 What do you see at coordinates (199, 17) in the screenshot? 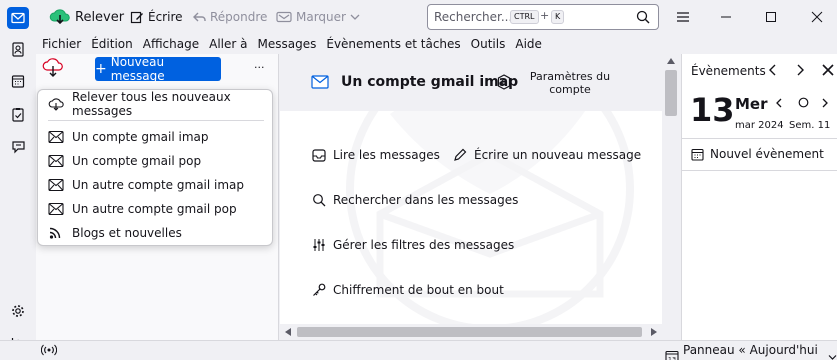
I see `reply-icon` at bounding box center [199, 17].